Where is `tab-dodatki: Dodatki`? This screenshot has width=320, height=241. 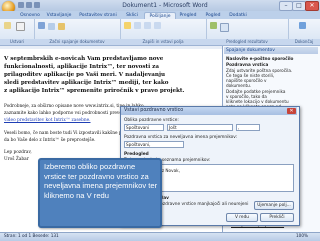
tab-dodatki: Dodatki is located at coordinates (238, 15).